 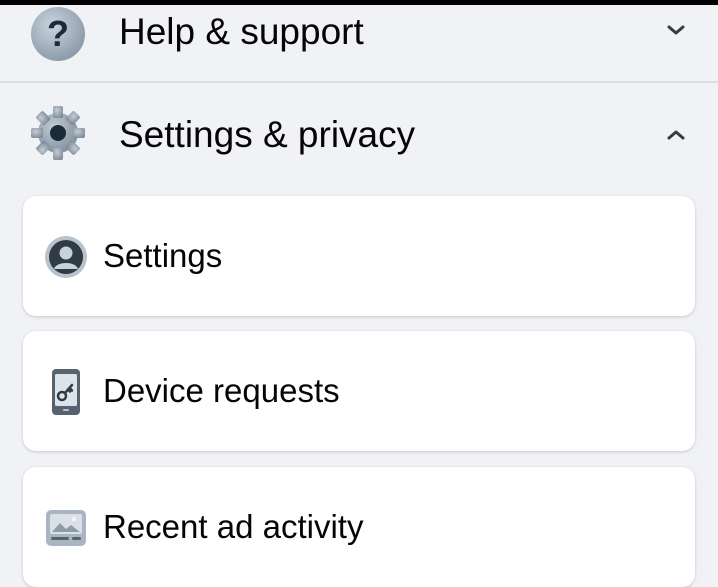 I want to click on ad-activity-icon, so click(x=66, y=528).